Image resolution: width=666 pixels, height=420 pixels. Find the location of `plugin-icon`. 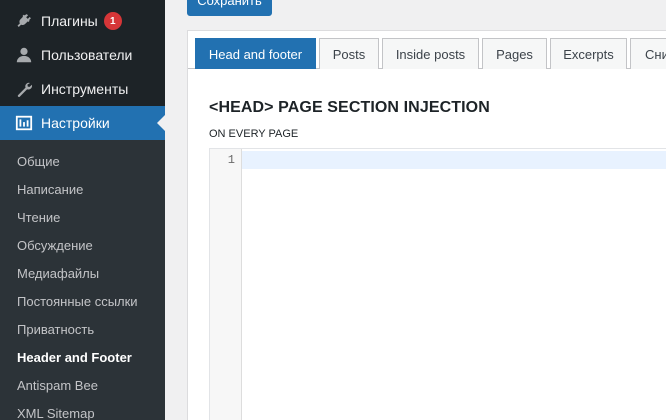

plugin-icon is located at coordinates (24, 21).